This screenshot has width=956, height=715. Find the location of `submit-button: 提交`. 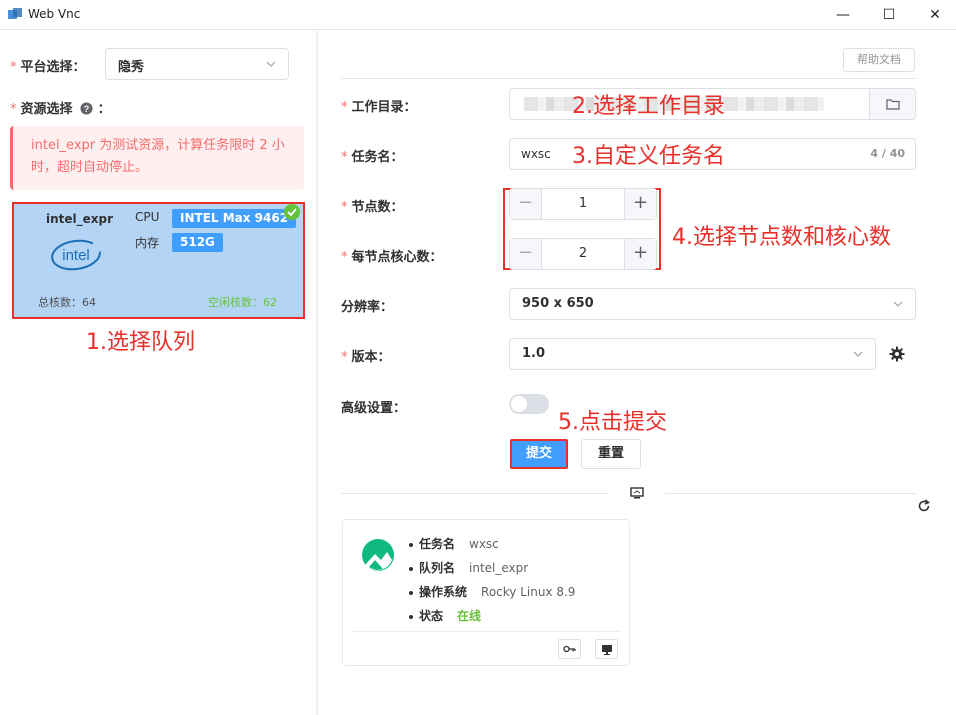

submit-button: 提交 is located at coordinates (539, 454).